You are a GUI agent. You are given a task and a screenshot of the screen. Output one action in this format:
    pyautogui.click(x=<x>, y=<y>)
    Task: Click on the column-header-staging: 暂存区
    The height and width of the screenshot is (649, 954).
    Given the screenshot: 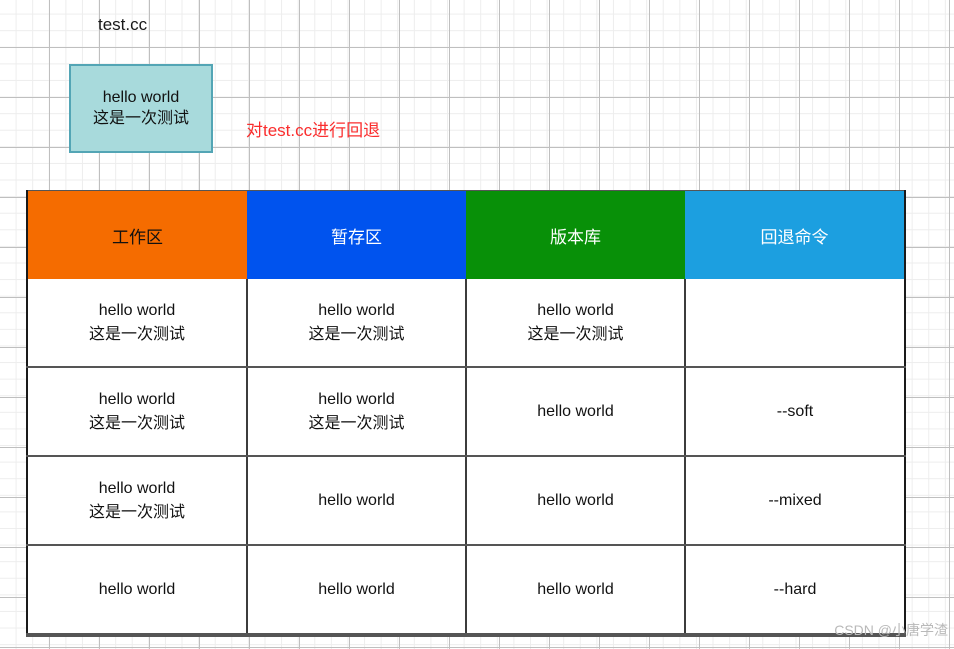 What is the action you would take?
    pyautogui.click(x=356, y=234)
    